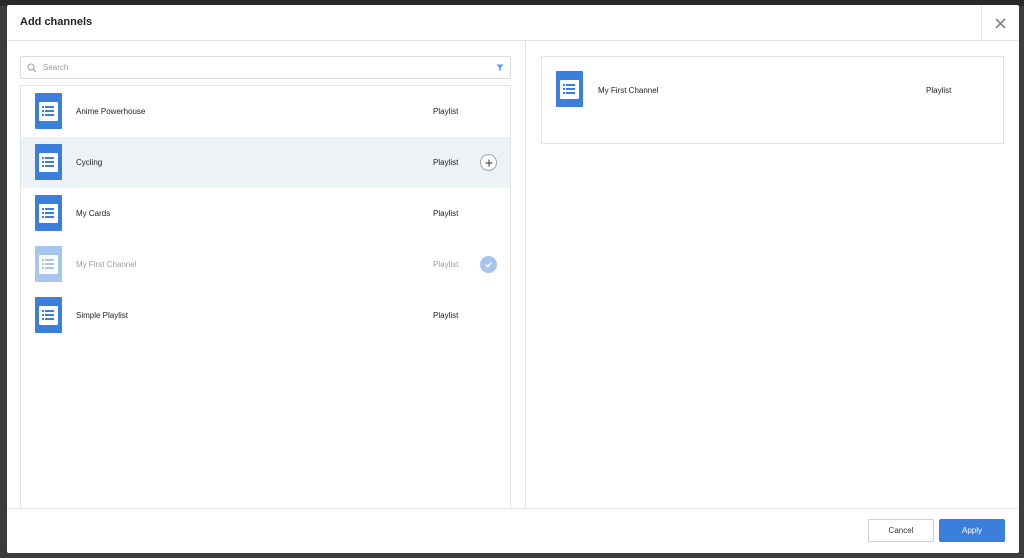 The height and width of the screenshot is (558, 1024). I want to click on channel-row-my-first-channel: My First Channel Playlist, so click(265, 264).